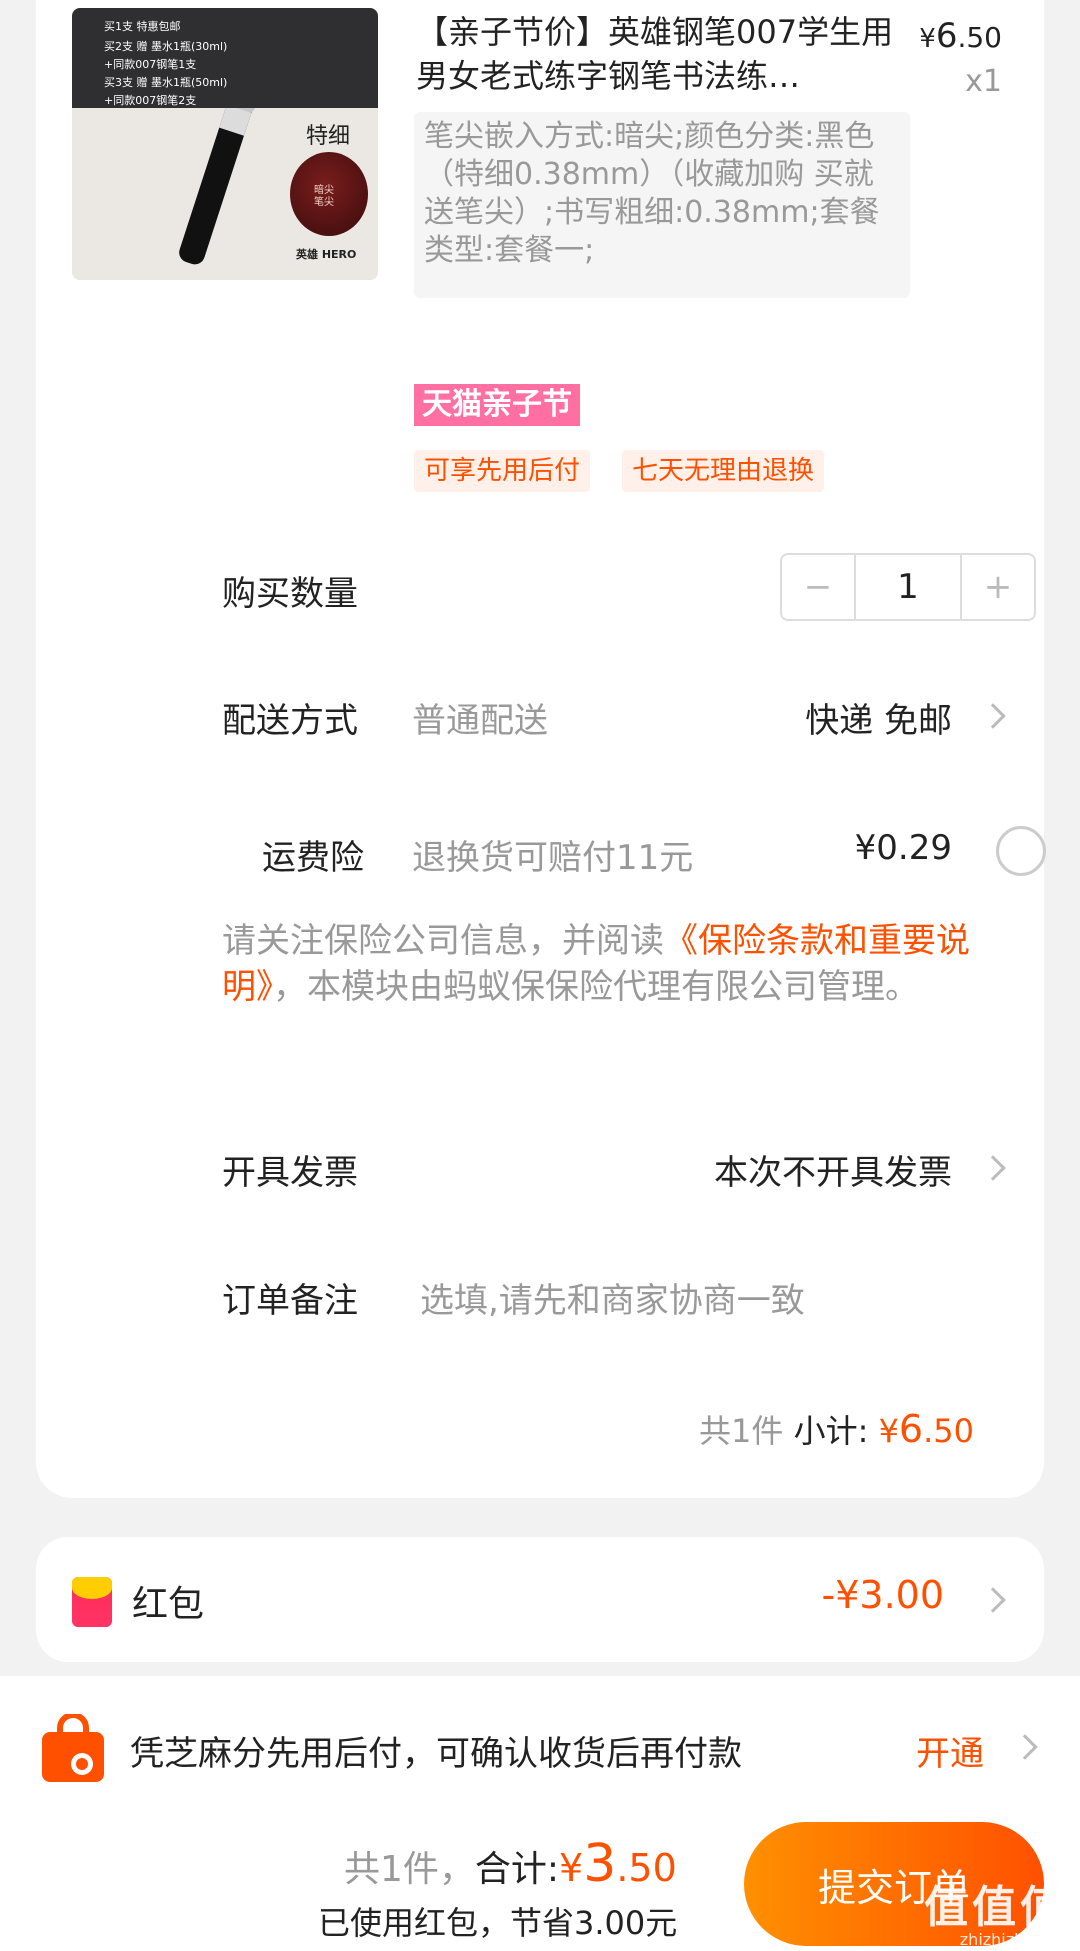  I want to click on remark-label: 订单备注, so click(290, 1301).